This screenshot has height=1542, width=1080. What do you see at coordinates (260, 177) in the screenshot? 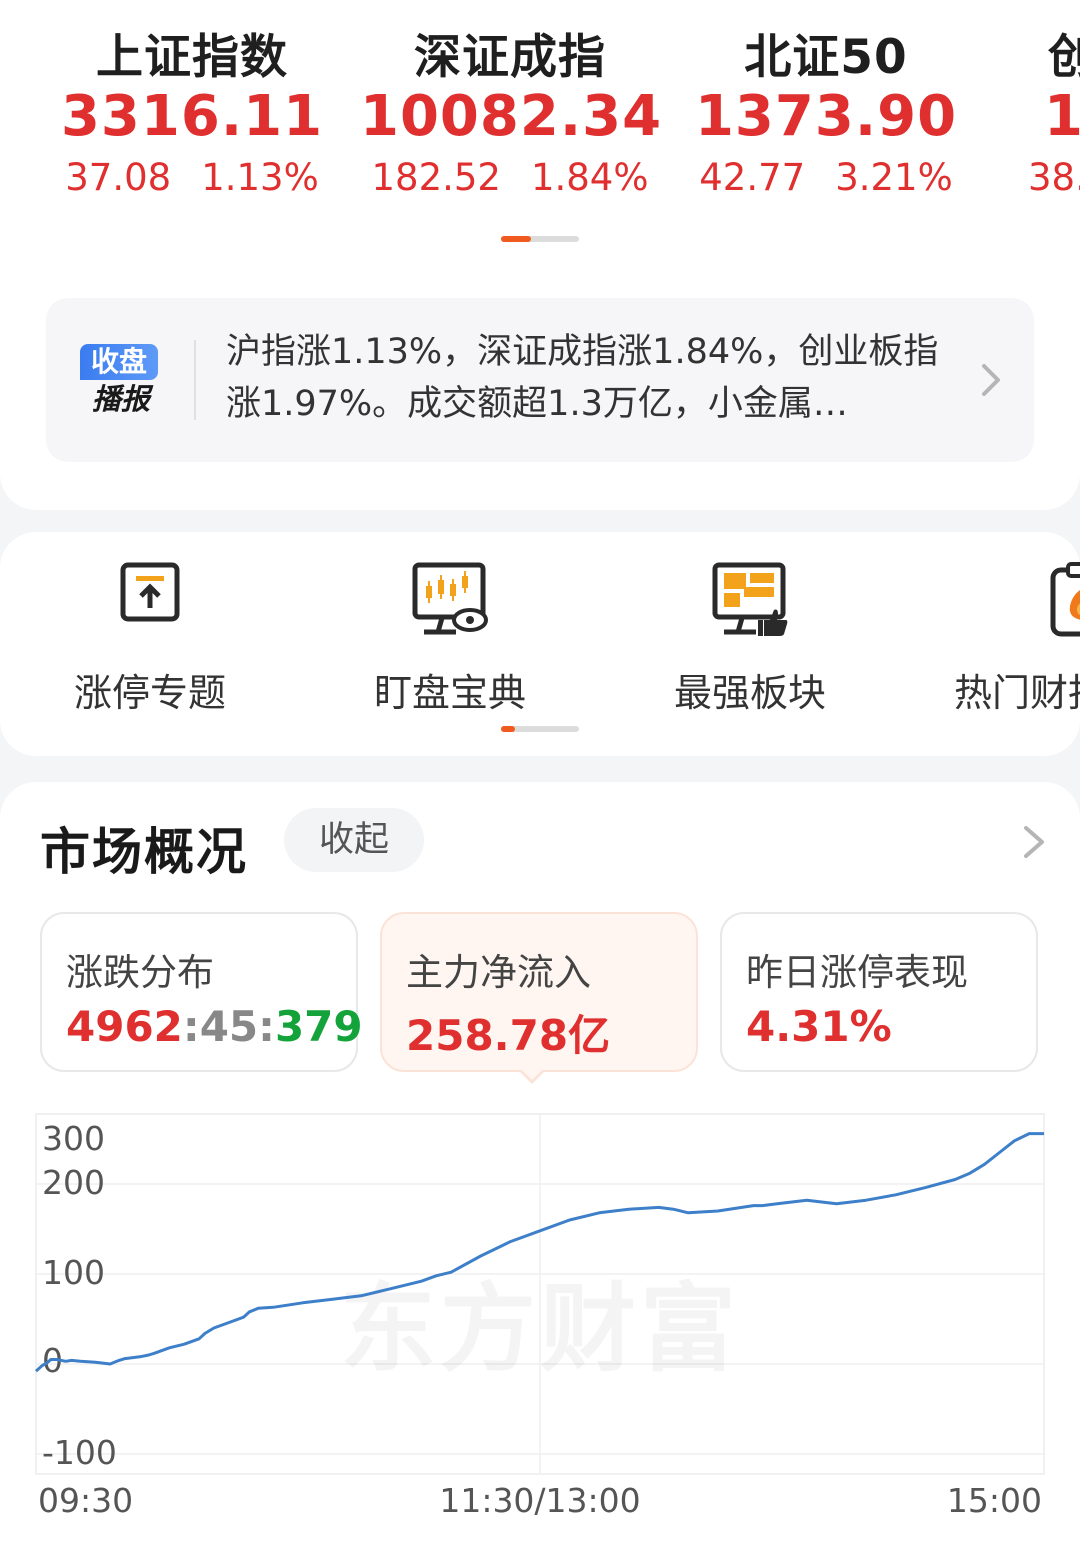
I see `index-change-percent: 1.13%` at bounding box center [260, 177].